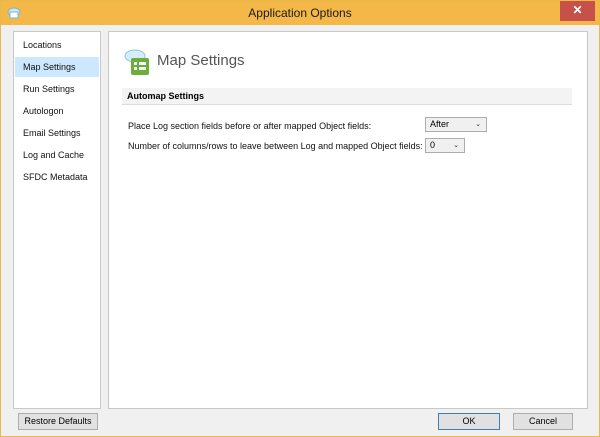  I want to click on log-placement-dropdown: After ⌄, so click(456, 124).